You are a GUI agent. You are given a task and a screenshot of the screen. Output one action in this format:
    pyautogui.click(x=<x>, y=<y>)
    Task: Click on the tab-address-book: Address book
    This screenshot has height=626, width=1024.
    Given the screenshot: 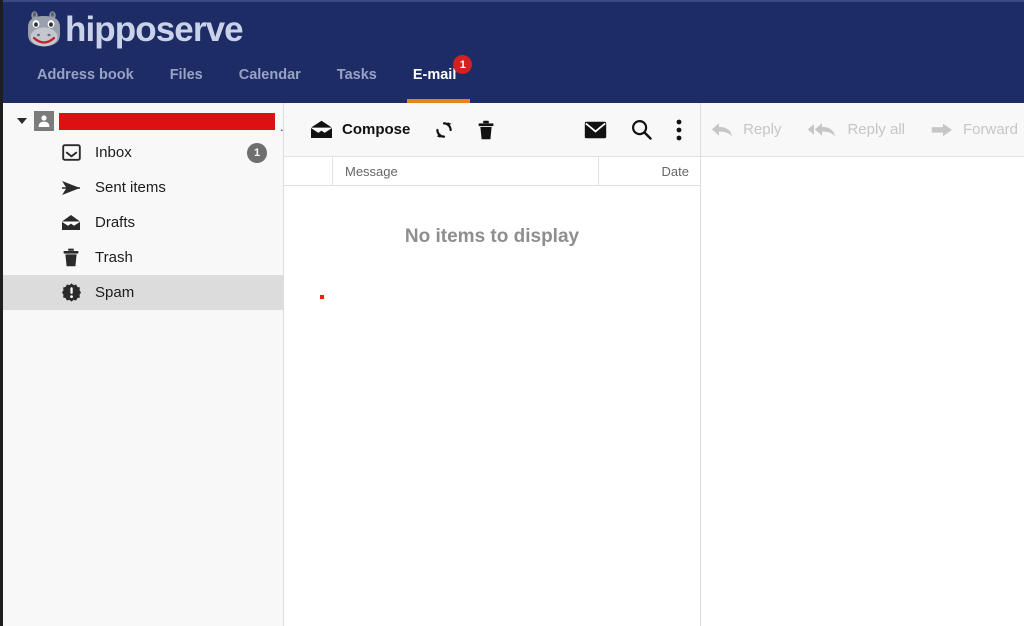 What is the action you would take?
    pyautogui.click(x=85, y=83)
    